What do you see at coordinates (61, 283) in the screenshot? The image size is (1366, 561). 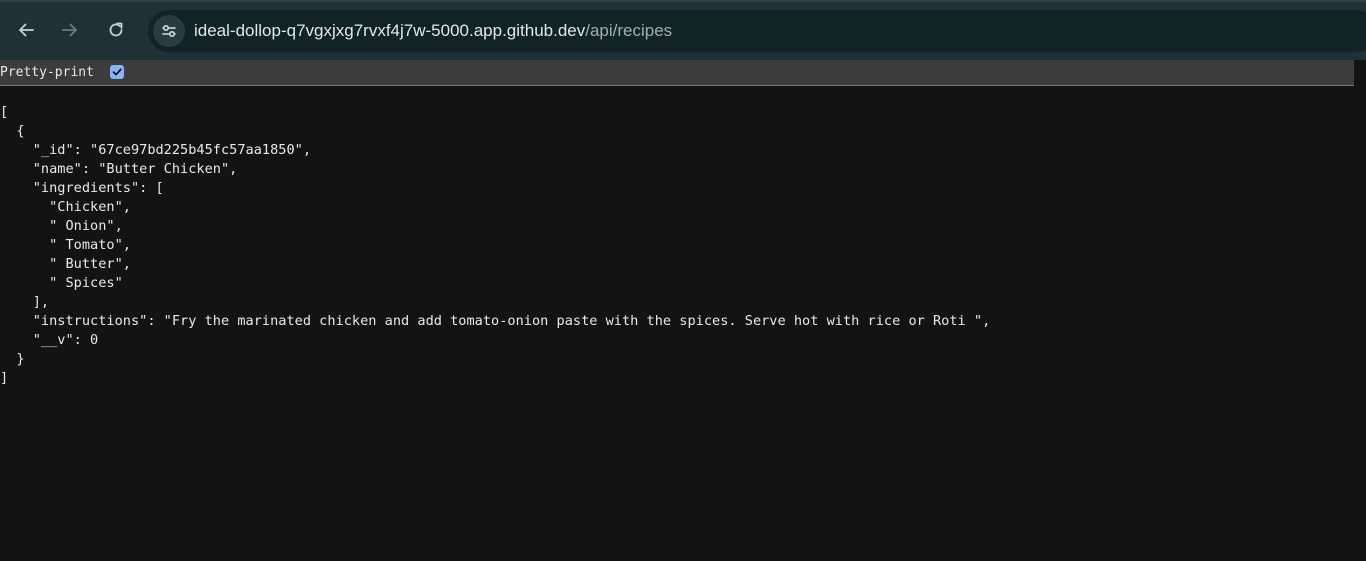 I see `json-line: " Spices"` at bounding box center [61, 283].